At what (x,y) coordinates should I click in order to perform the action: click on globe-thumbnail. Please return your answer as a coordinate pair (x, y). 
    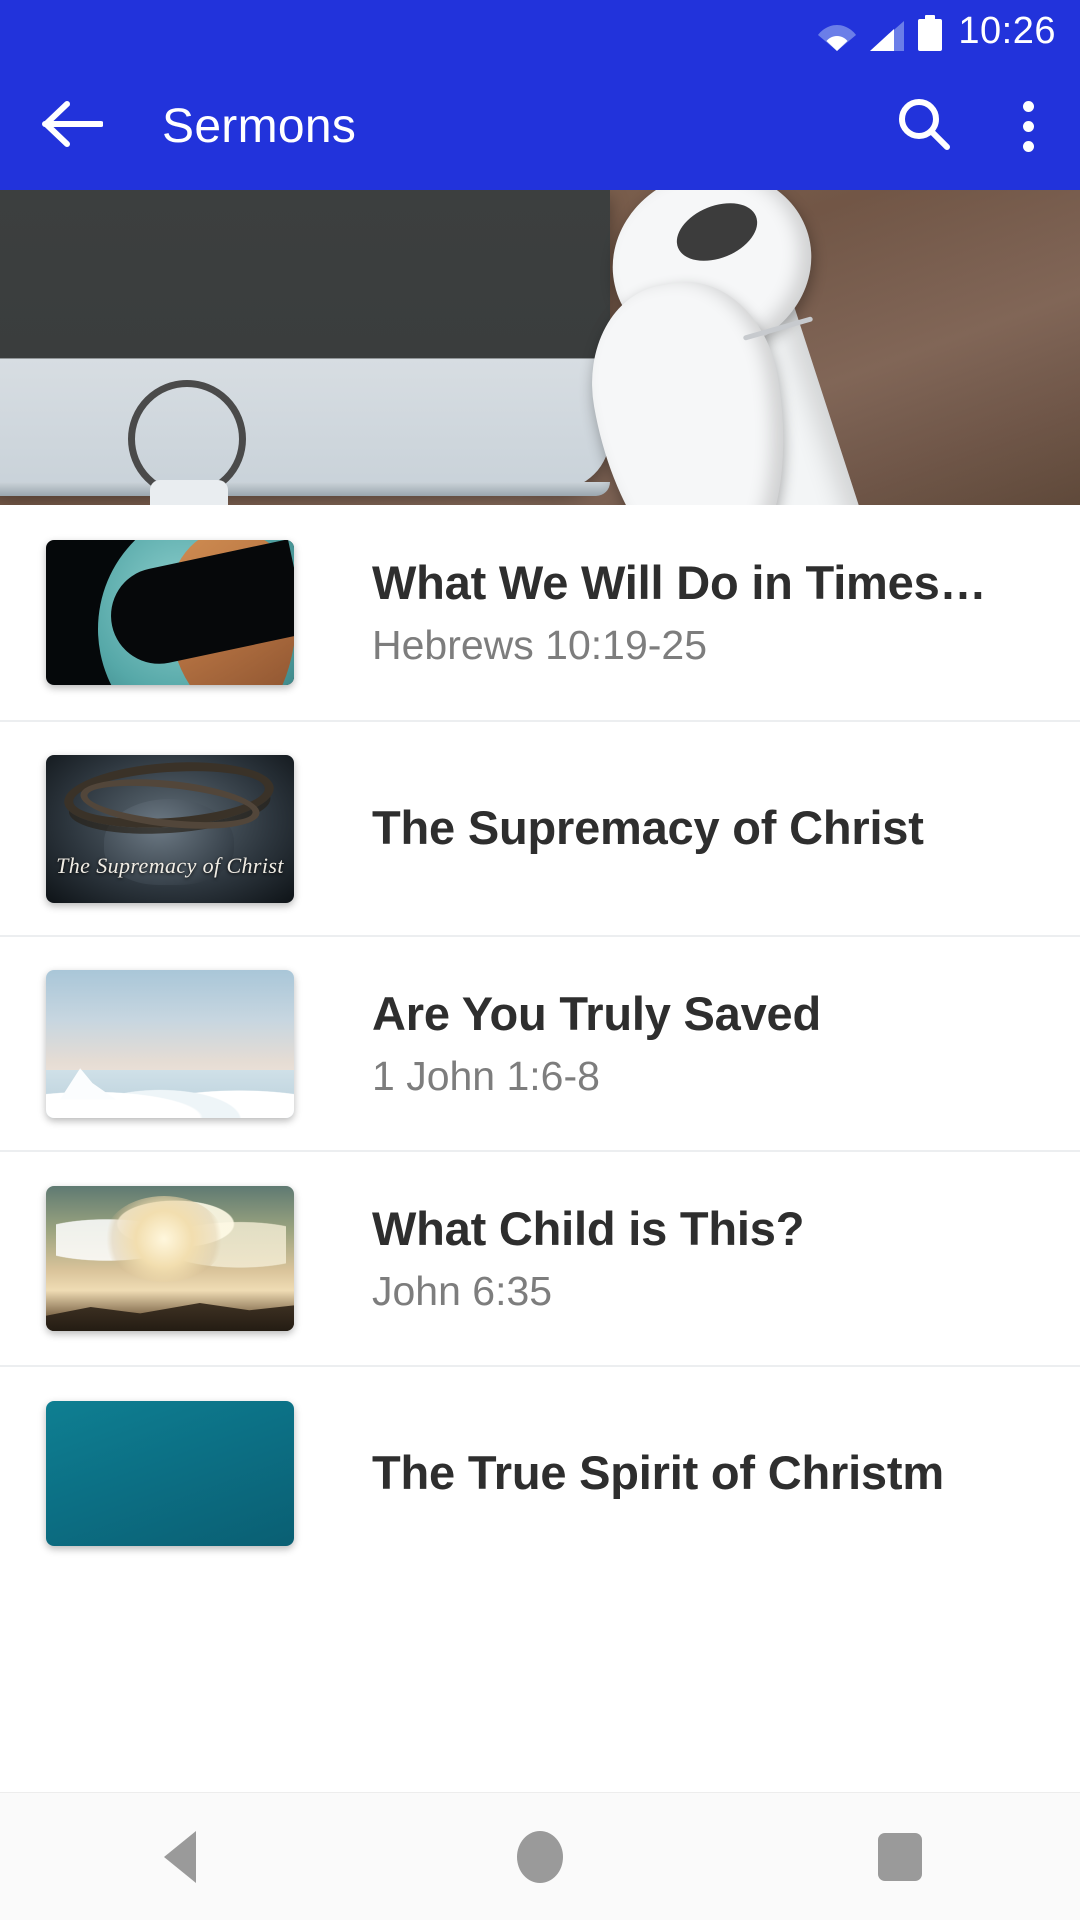
    Looking at the image, I should click on (170, 612).